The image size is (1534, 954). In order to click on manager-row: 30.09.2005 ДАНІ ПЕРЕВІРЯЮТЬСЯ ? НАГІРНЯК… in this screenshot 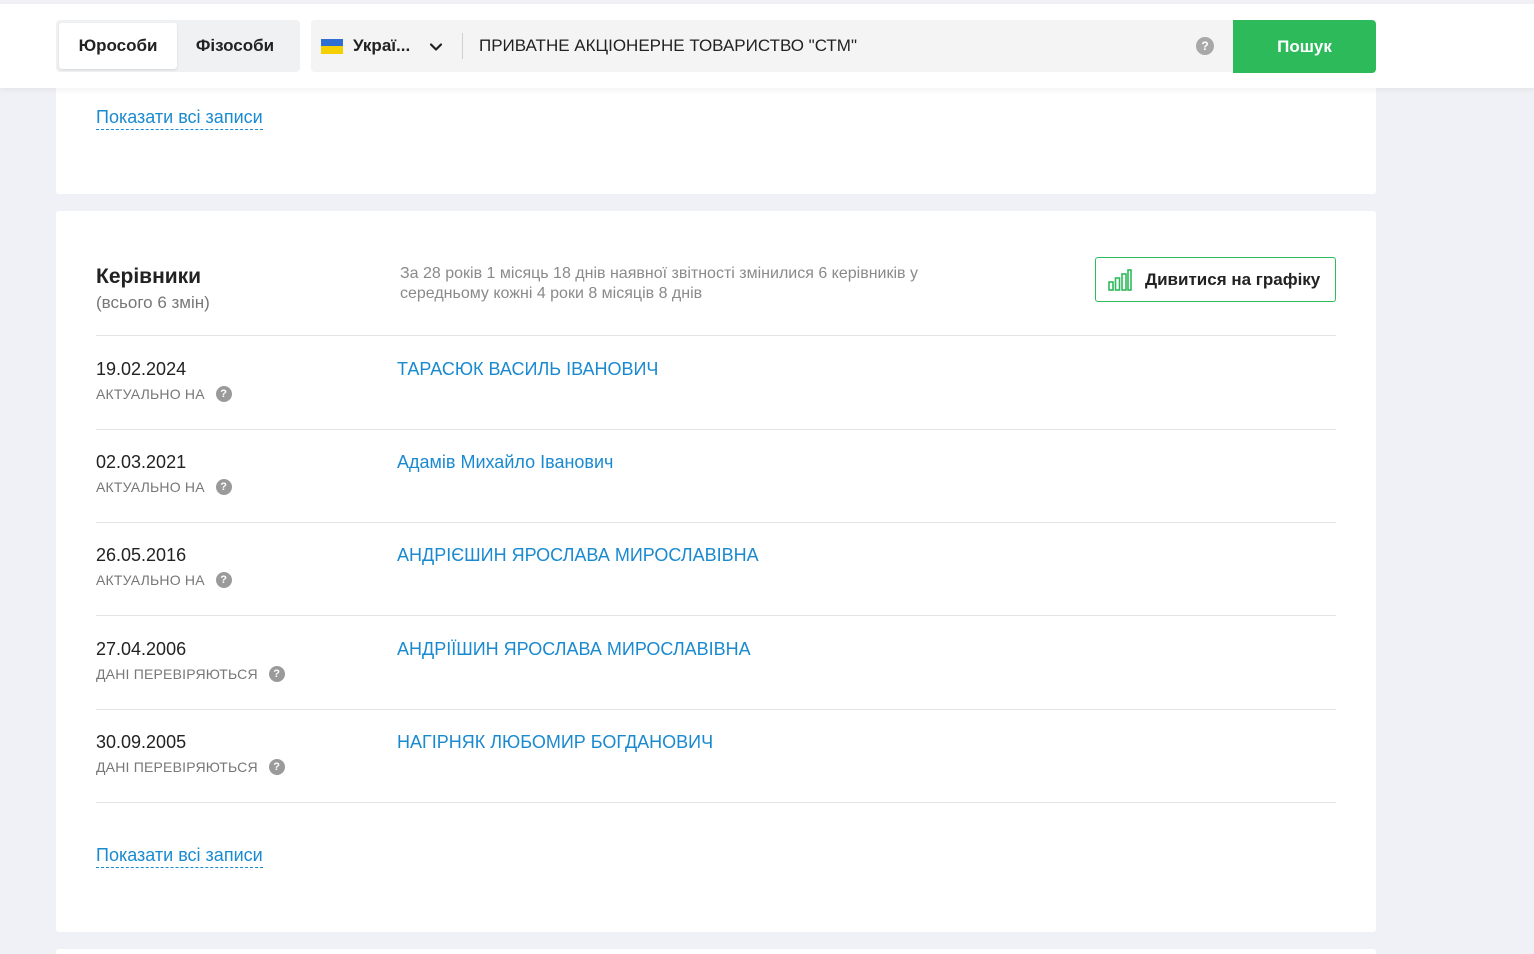, I will do `click(716, 754)`.